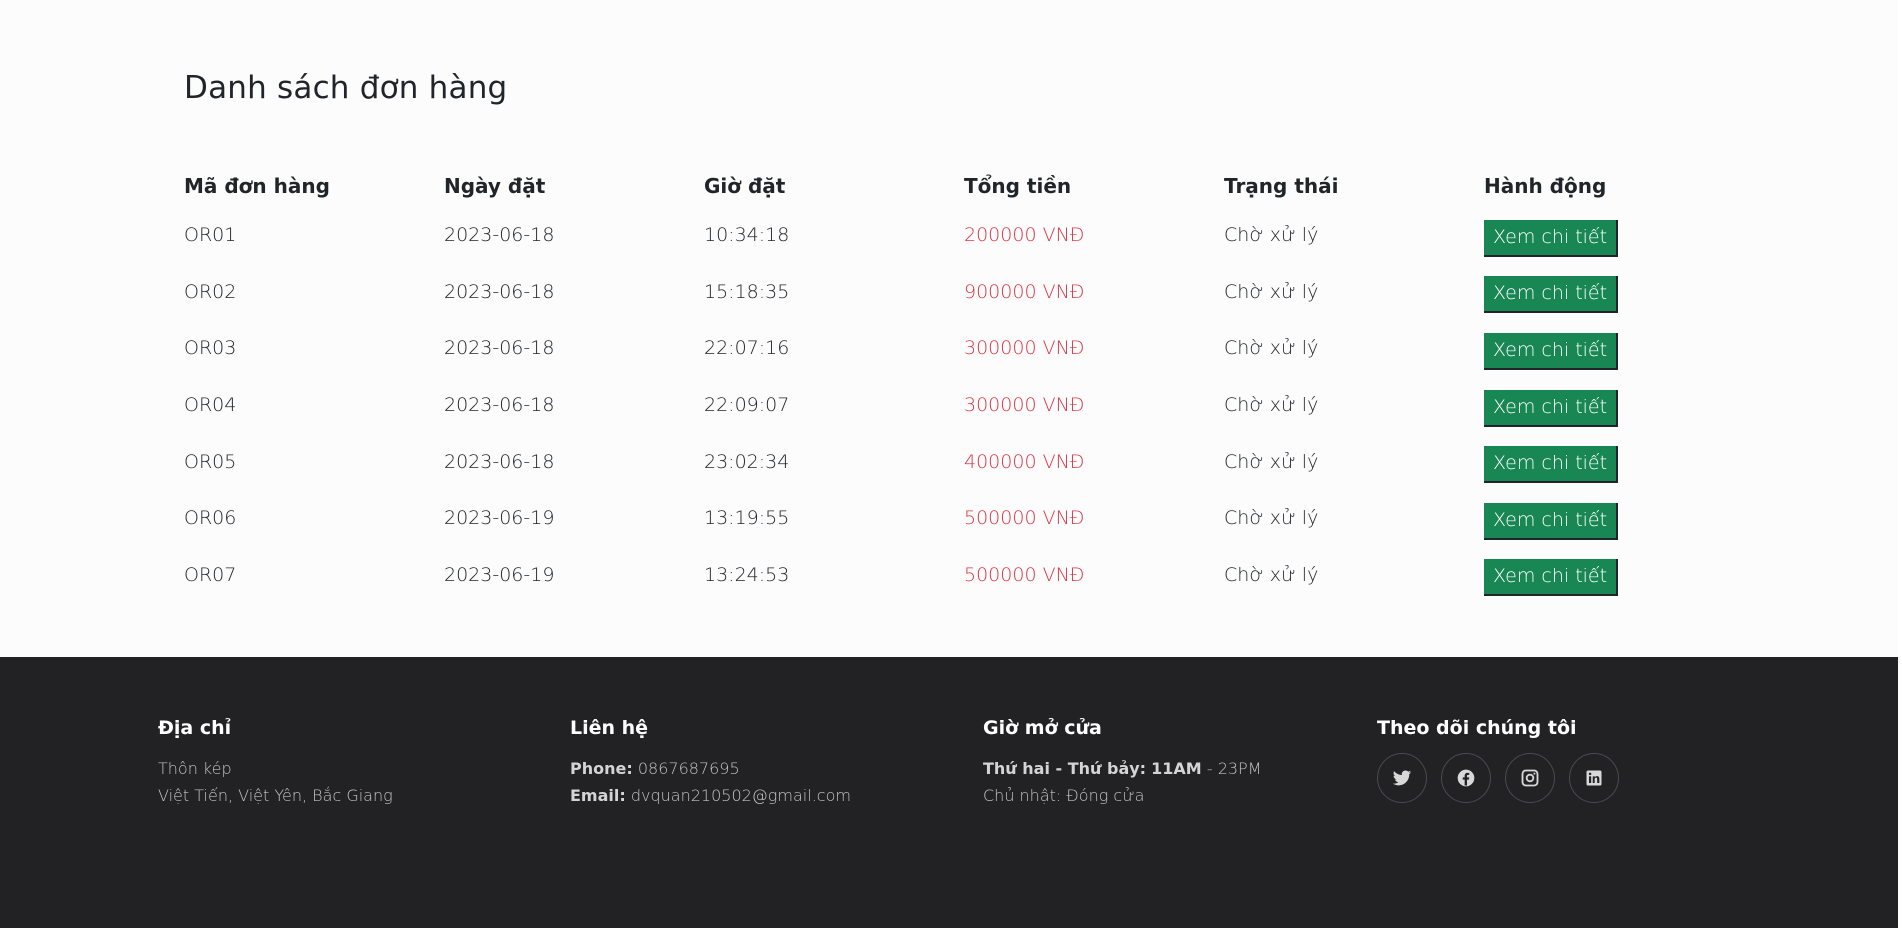 The height and width of the screenshot is (928, 1902). What do you see at coordinates (1024, 235) in the screenshot?
I see `order-total: 200000 VNĐ` at bounding box center [1024, 235].